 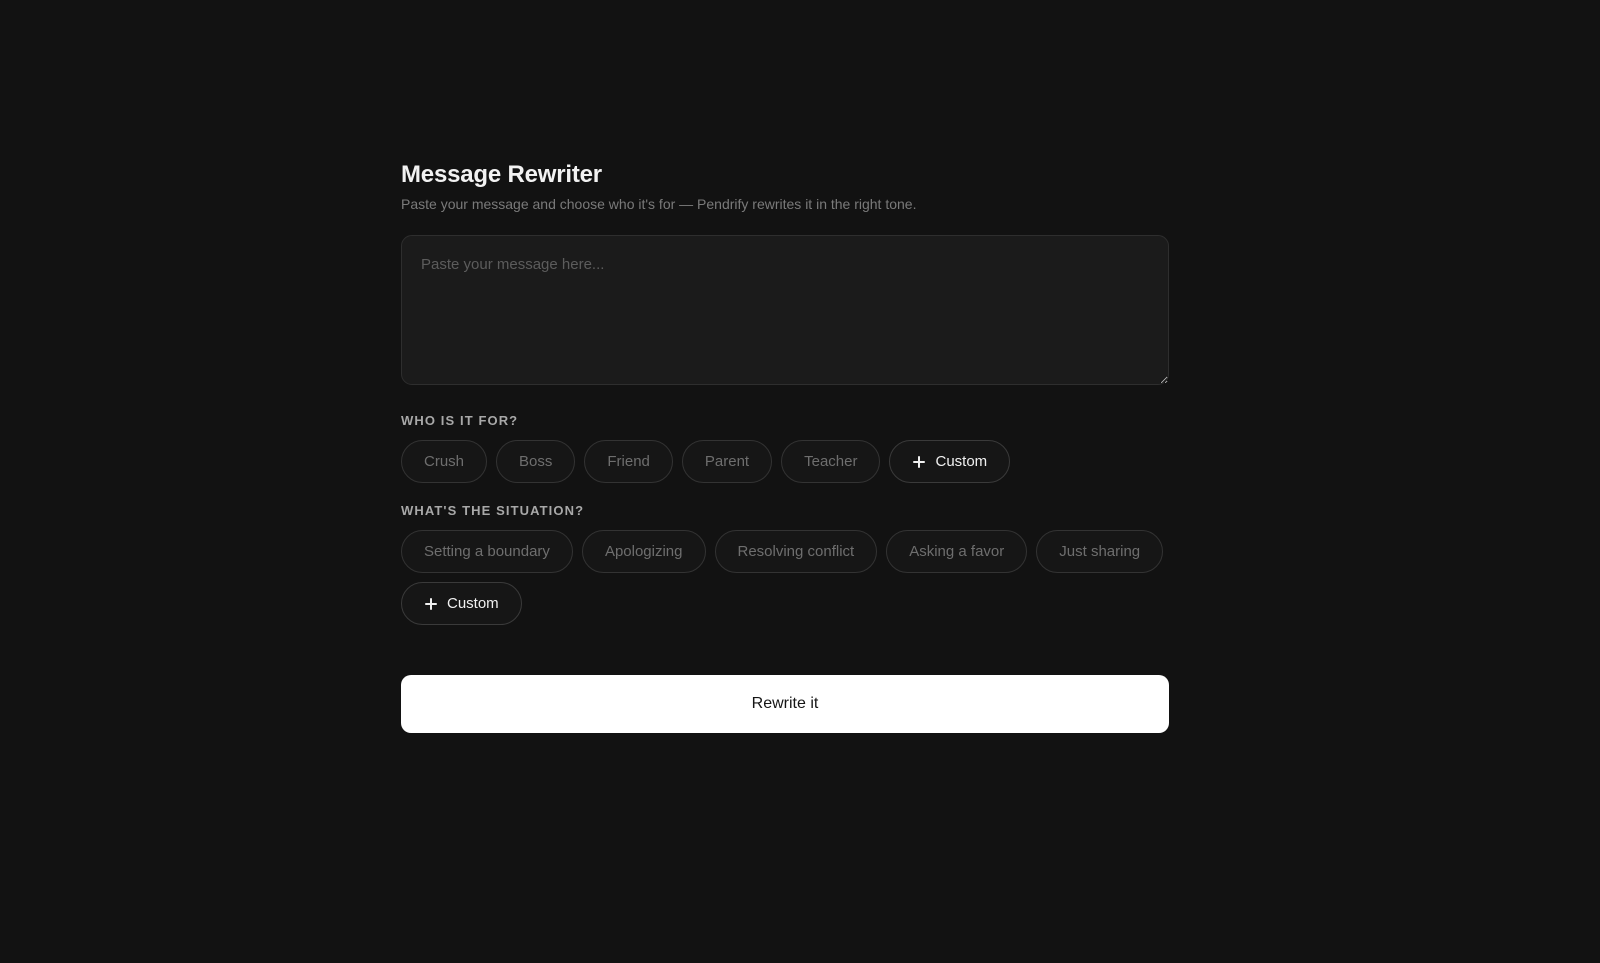 What do you see at coordinates (628, 461) in the screenshot?
I see `recipient-chip-friend: Friend` at bounding box center [628, 461].